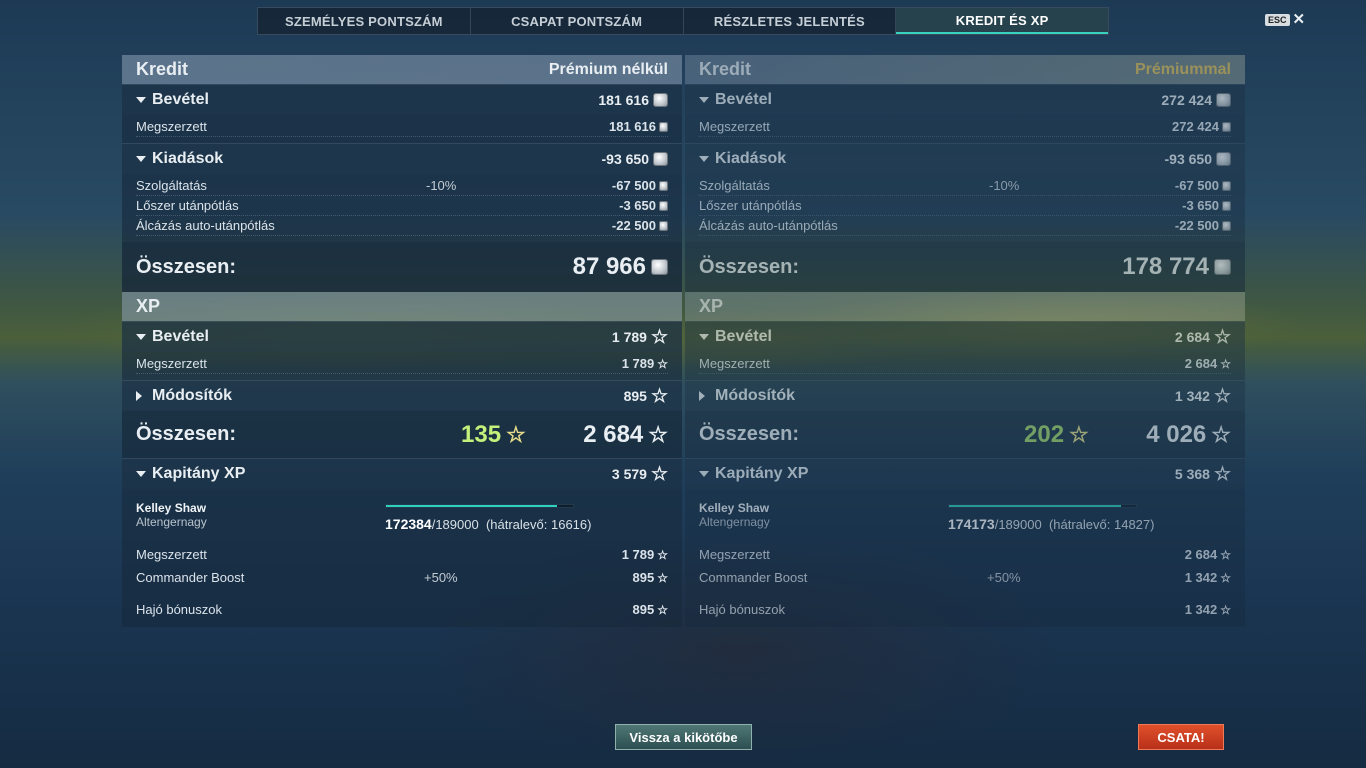  I want to click on xp-modifiers-group: Módosítók 1 342 ☆, so click(965, 395).